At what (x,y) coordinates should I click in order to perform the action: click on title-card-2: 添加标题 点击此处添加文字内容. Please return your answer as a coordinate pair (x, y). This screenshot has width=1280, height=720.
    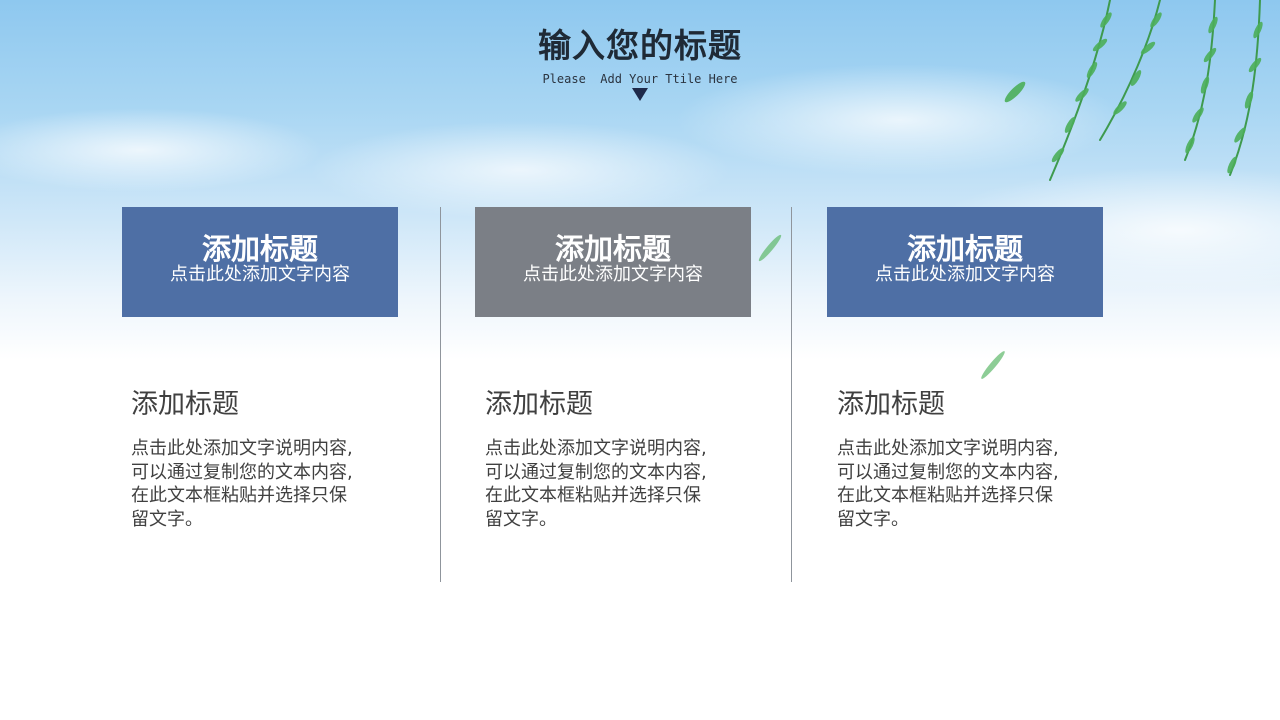
    Looking at the image, I should click on (613, 262).